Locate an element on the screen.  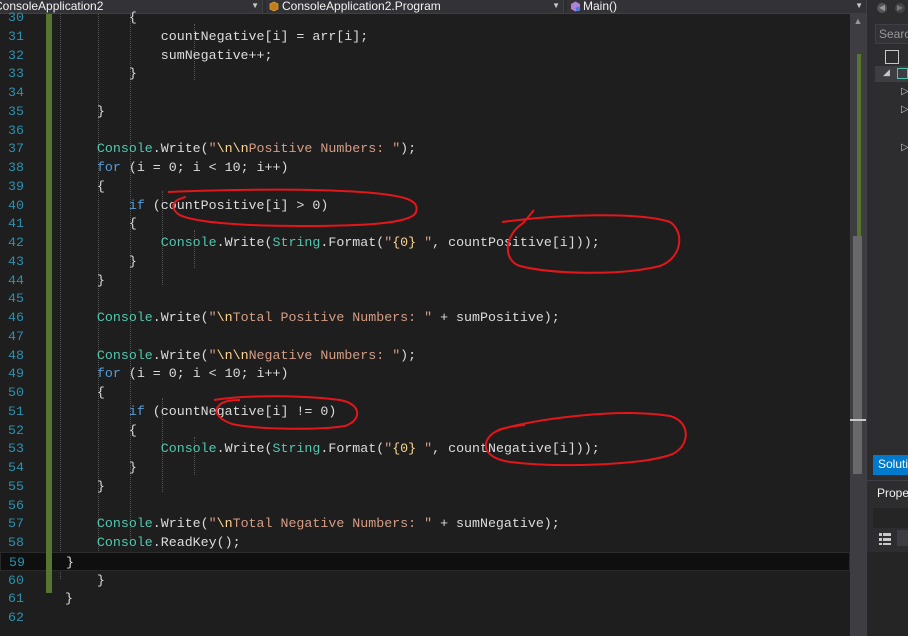
code-line: 36 is located at coordinates (425, 130).